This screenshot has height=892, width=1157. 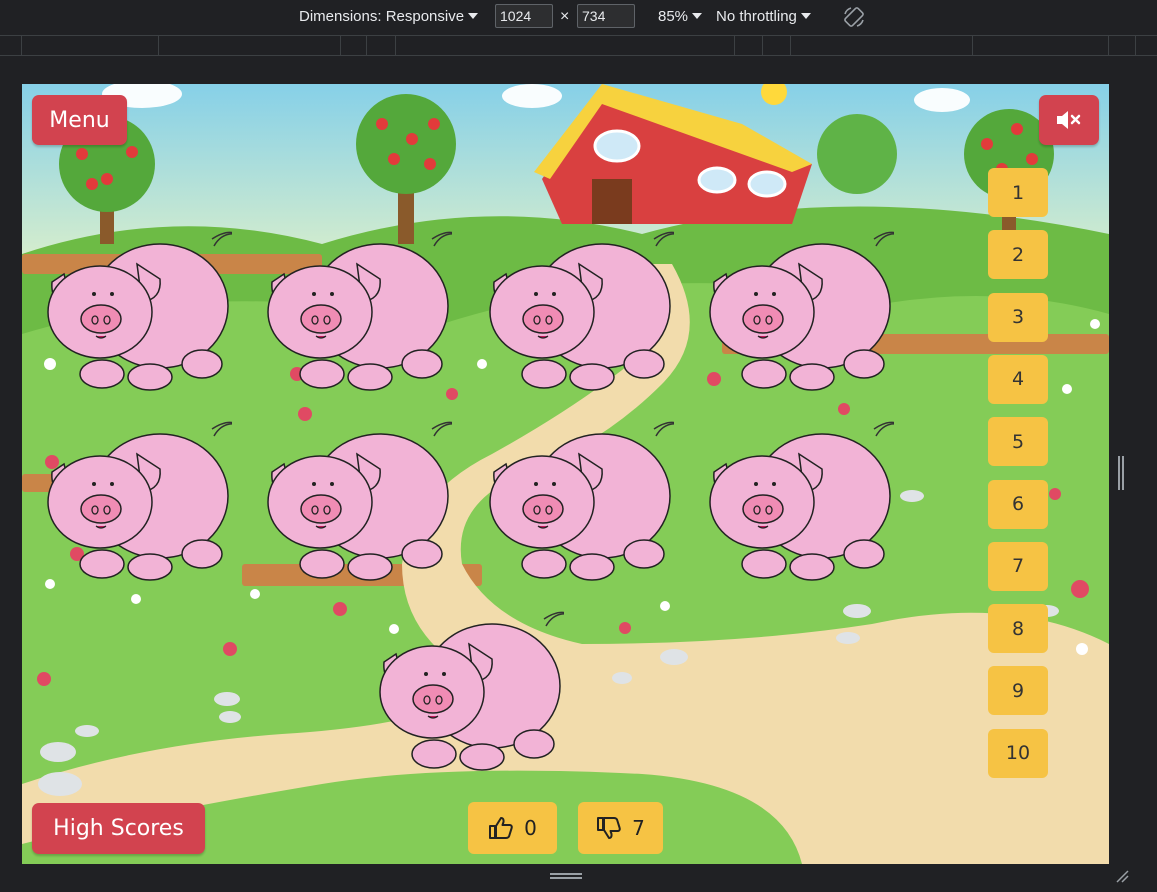 I want to click on number-button-7: 7, so click(x=1018, y=566).